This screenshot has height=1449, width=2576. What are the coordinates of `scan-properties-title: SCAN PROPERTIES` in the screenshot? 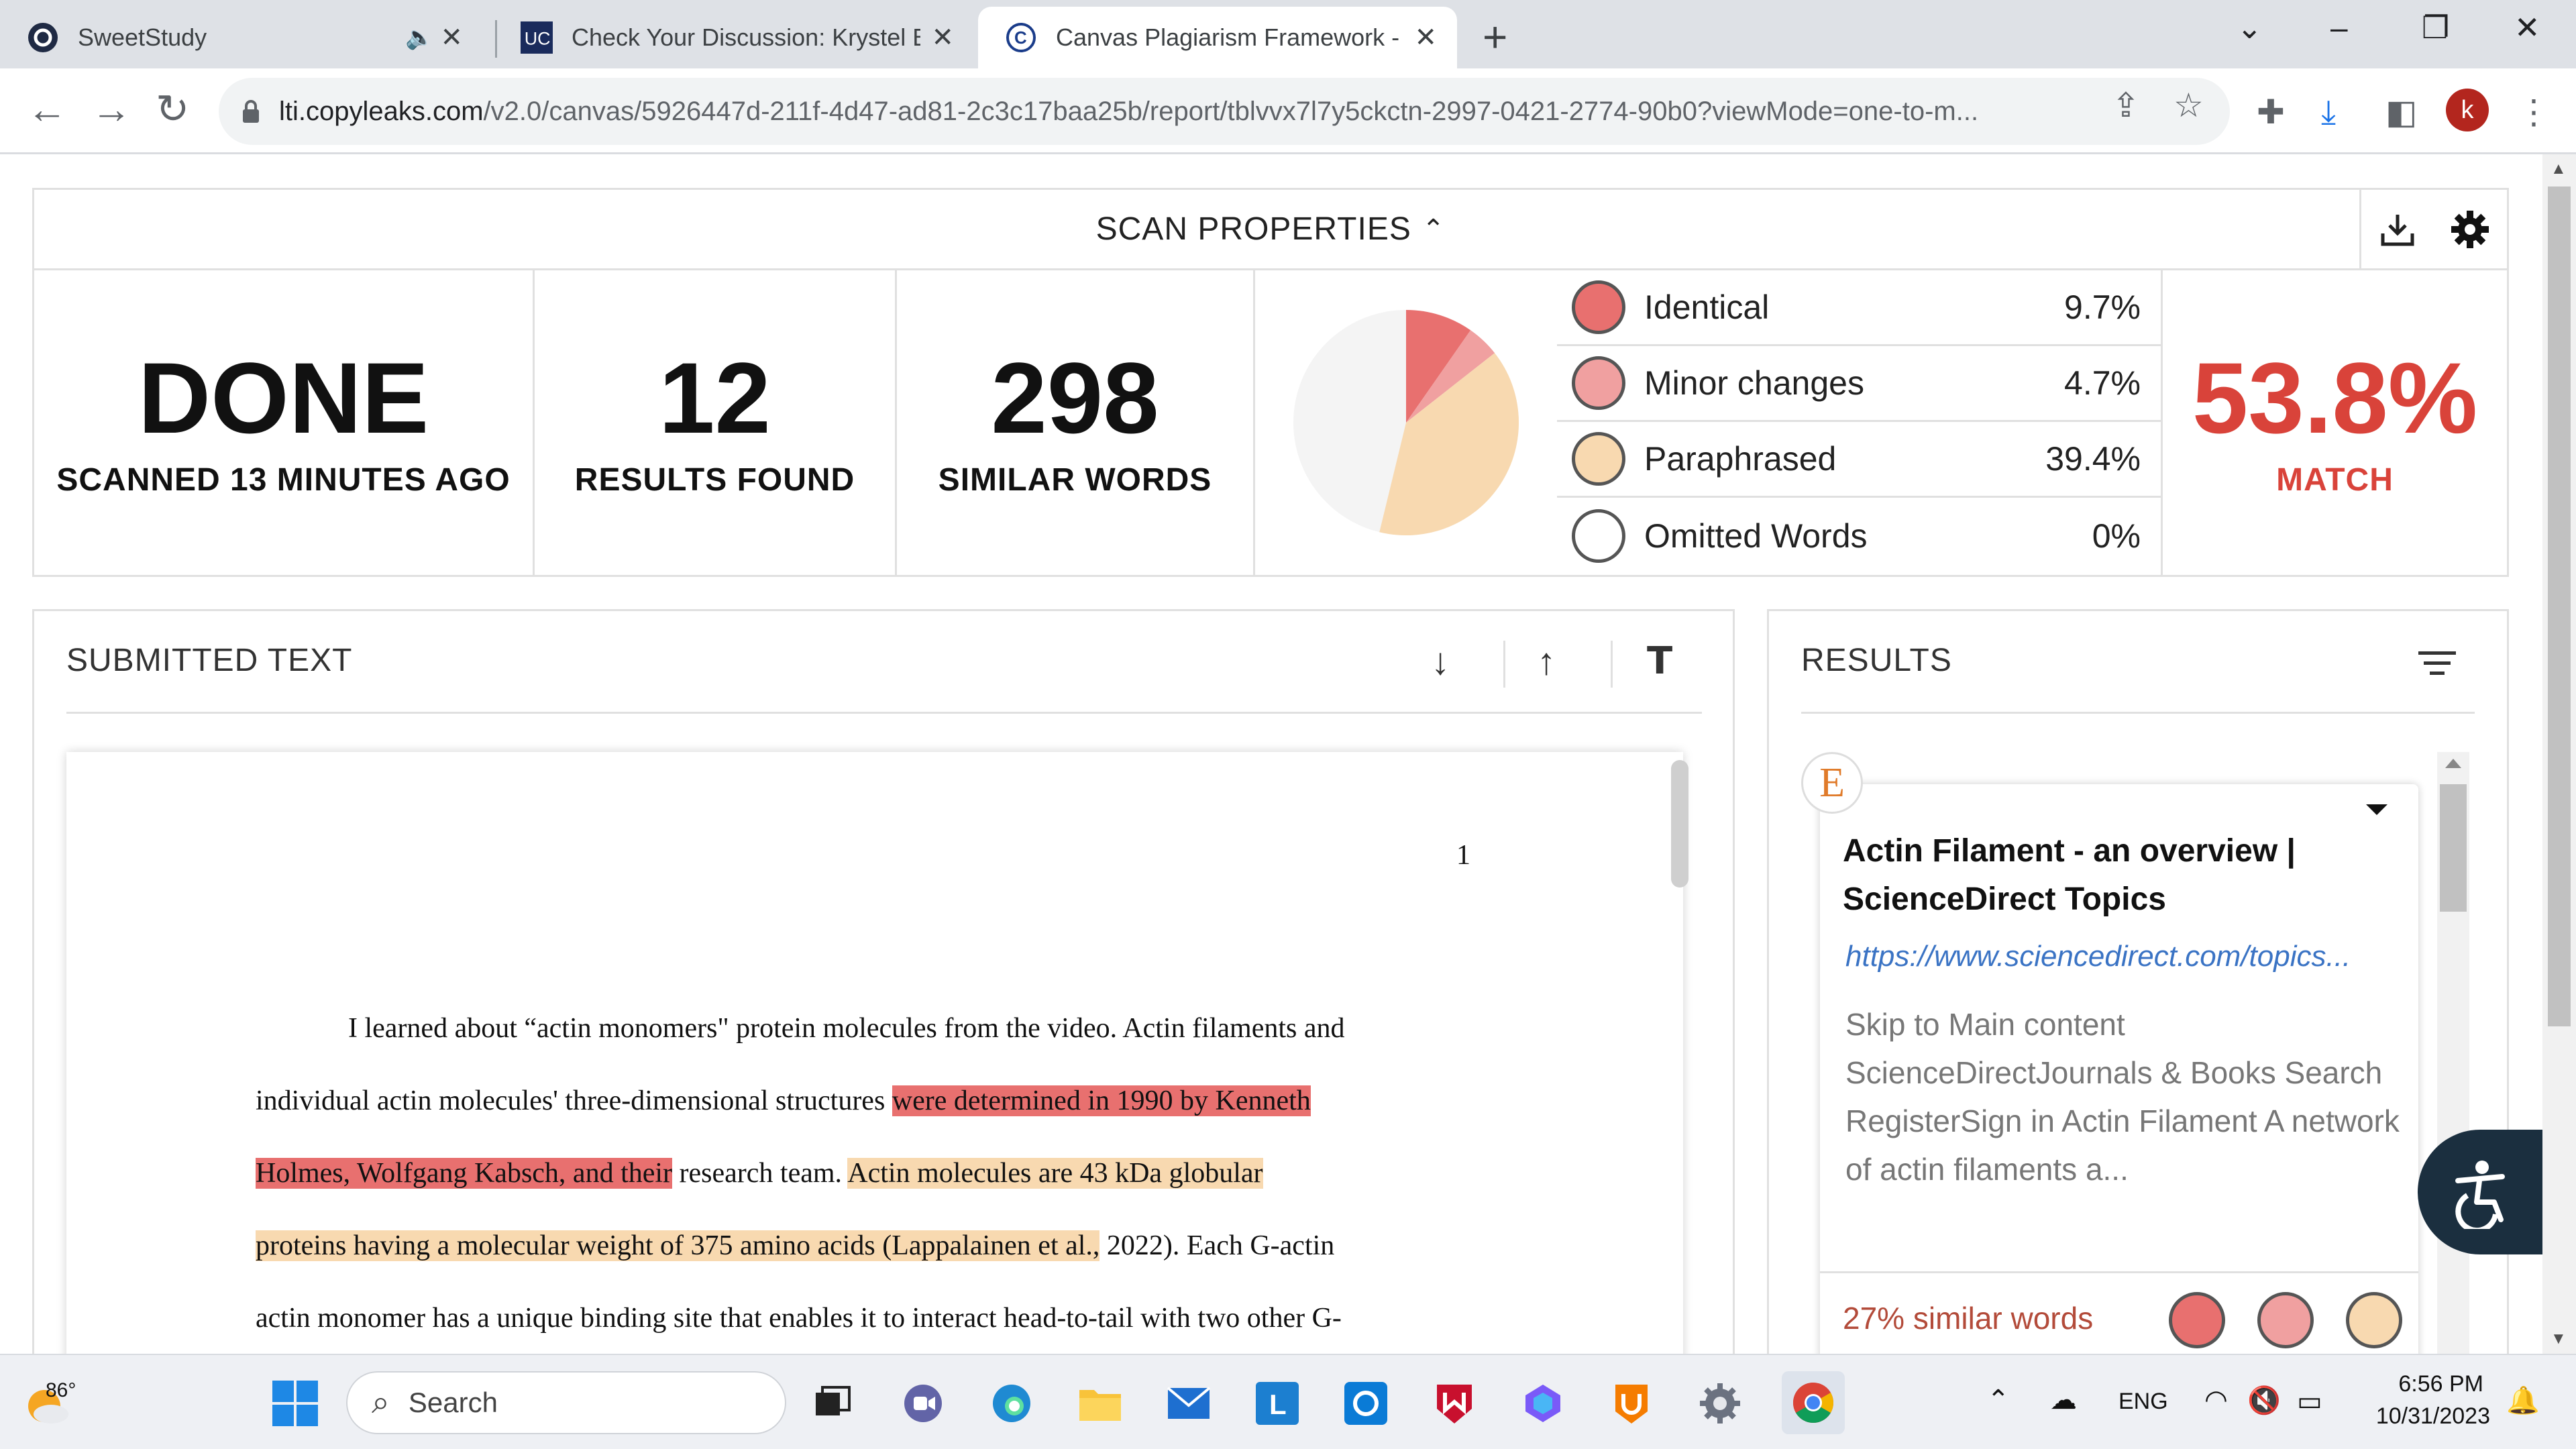 It's located at (1253, 229).